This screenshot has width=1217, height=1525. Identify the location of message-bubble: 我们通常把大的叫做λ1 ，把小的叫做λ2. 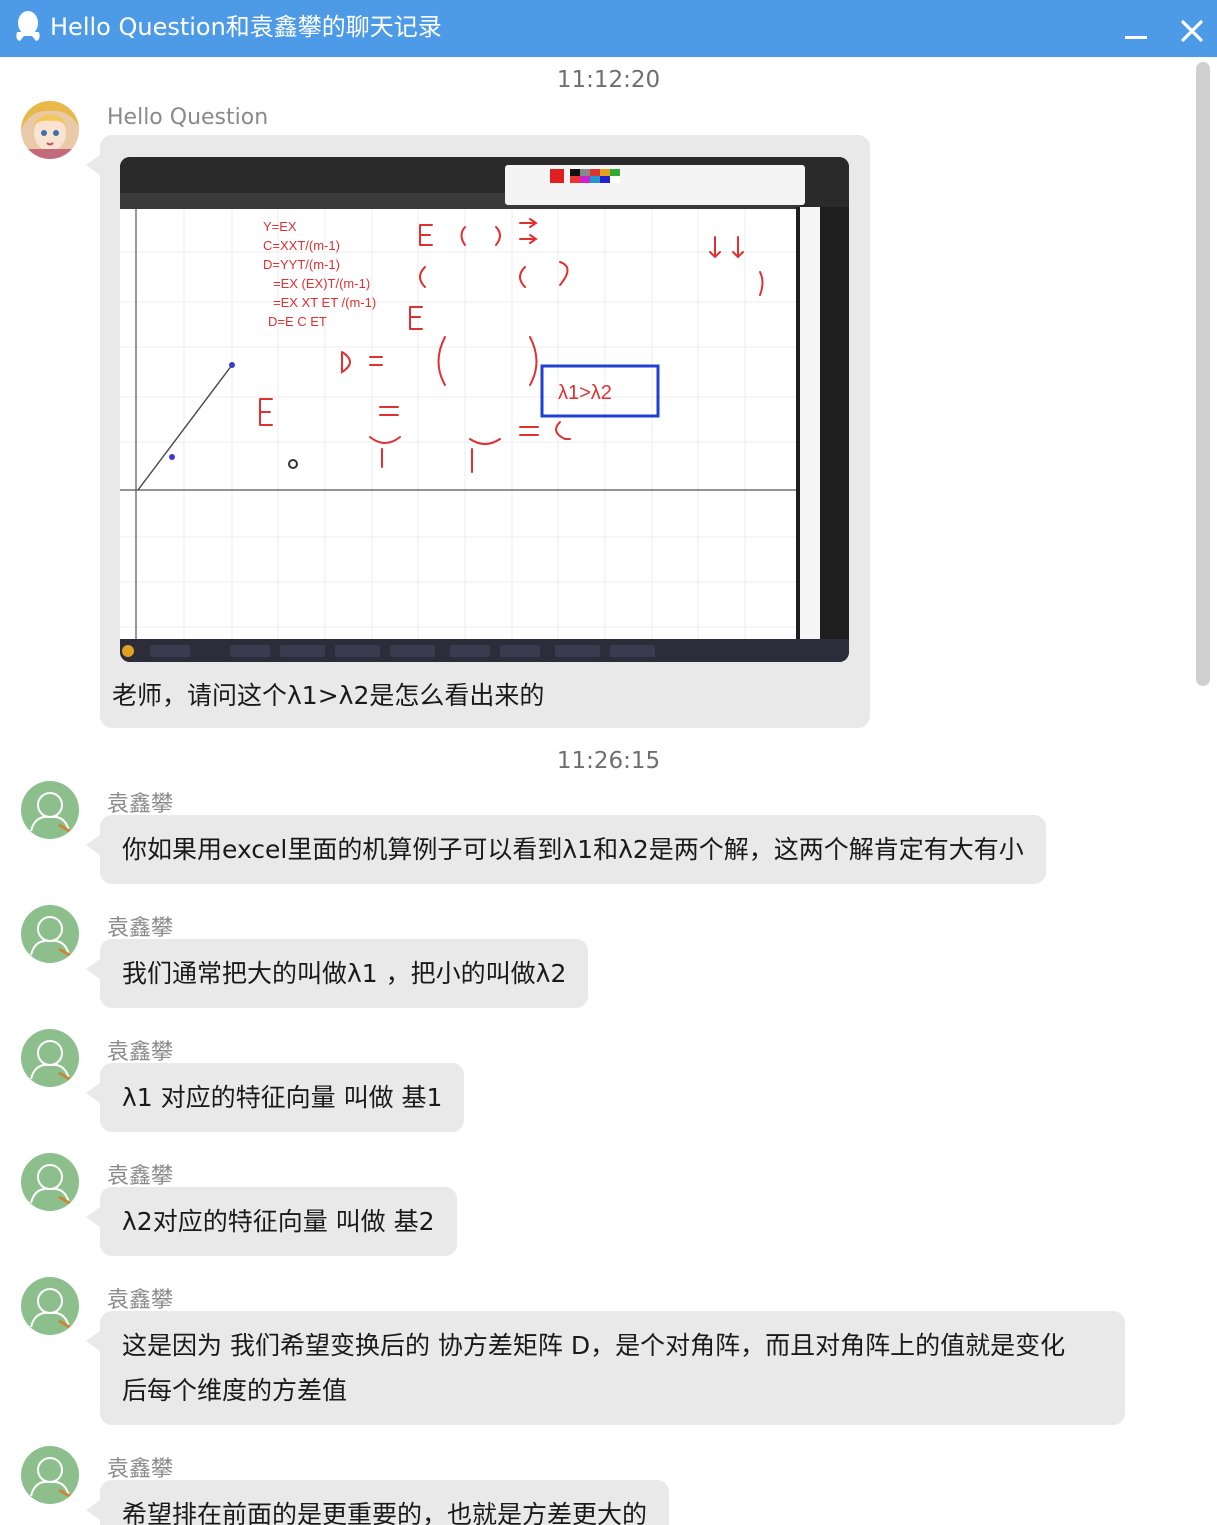
(337, 973).